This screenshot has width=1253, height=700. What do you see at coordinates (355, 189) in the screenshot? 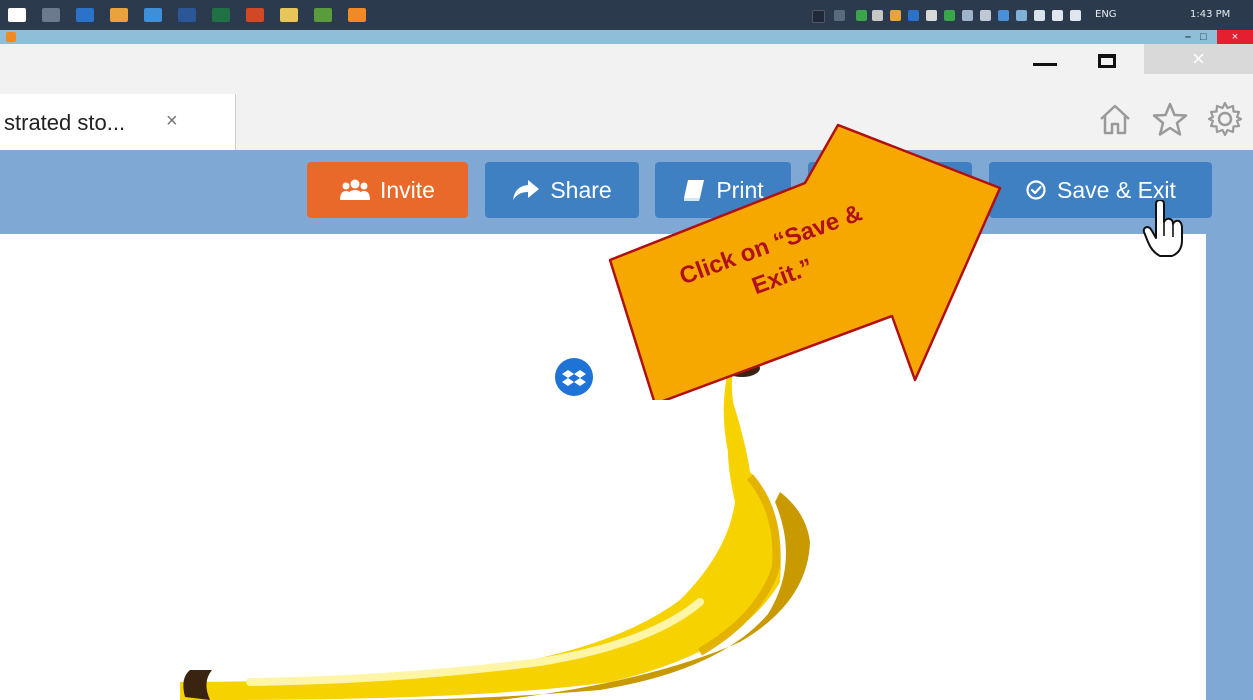
I see `group-icon` at bounding box center [355, 189].